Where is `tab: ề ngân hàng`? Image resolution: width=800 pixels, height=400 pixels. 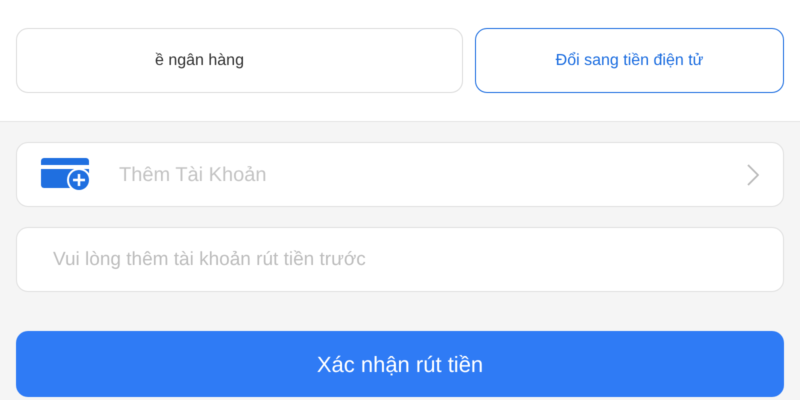 tab: ề ngân hàng is located at coordinates (239, 60).